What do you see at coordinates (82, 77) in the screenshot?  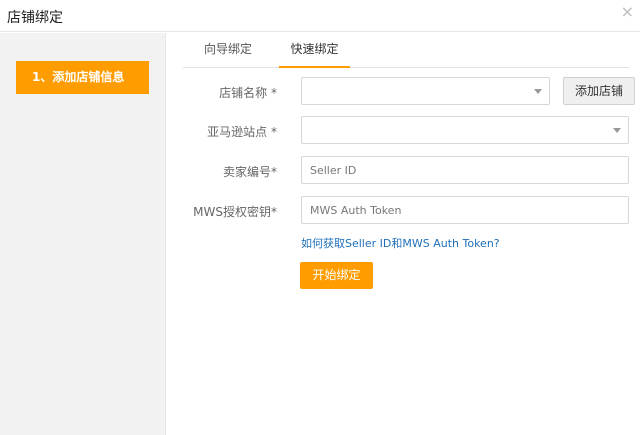 I see `step-add-store-info: 1、添加店铺信息` at bounding box center [82, 77].